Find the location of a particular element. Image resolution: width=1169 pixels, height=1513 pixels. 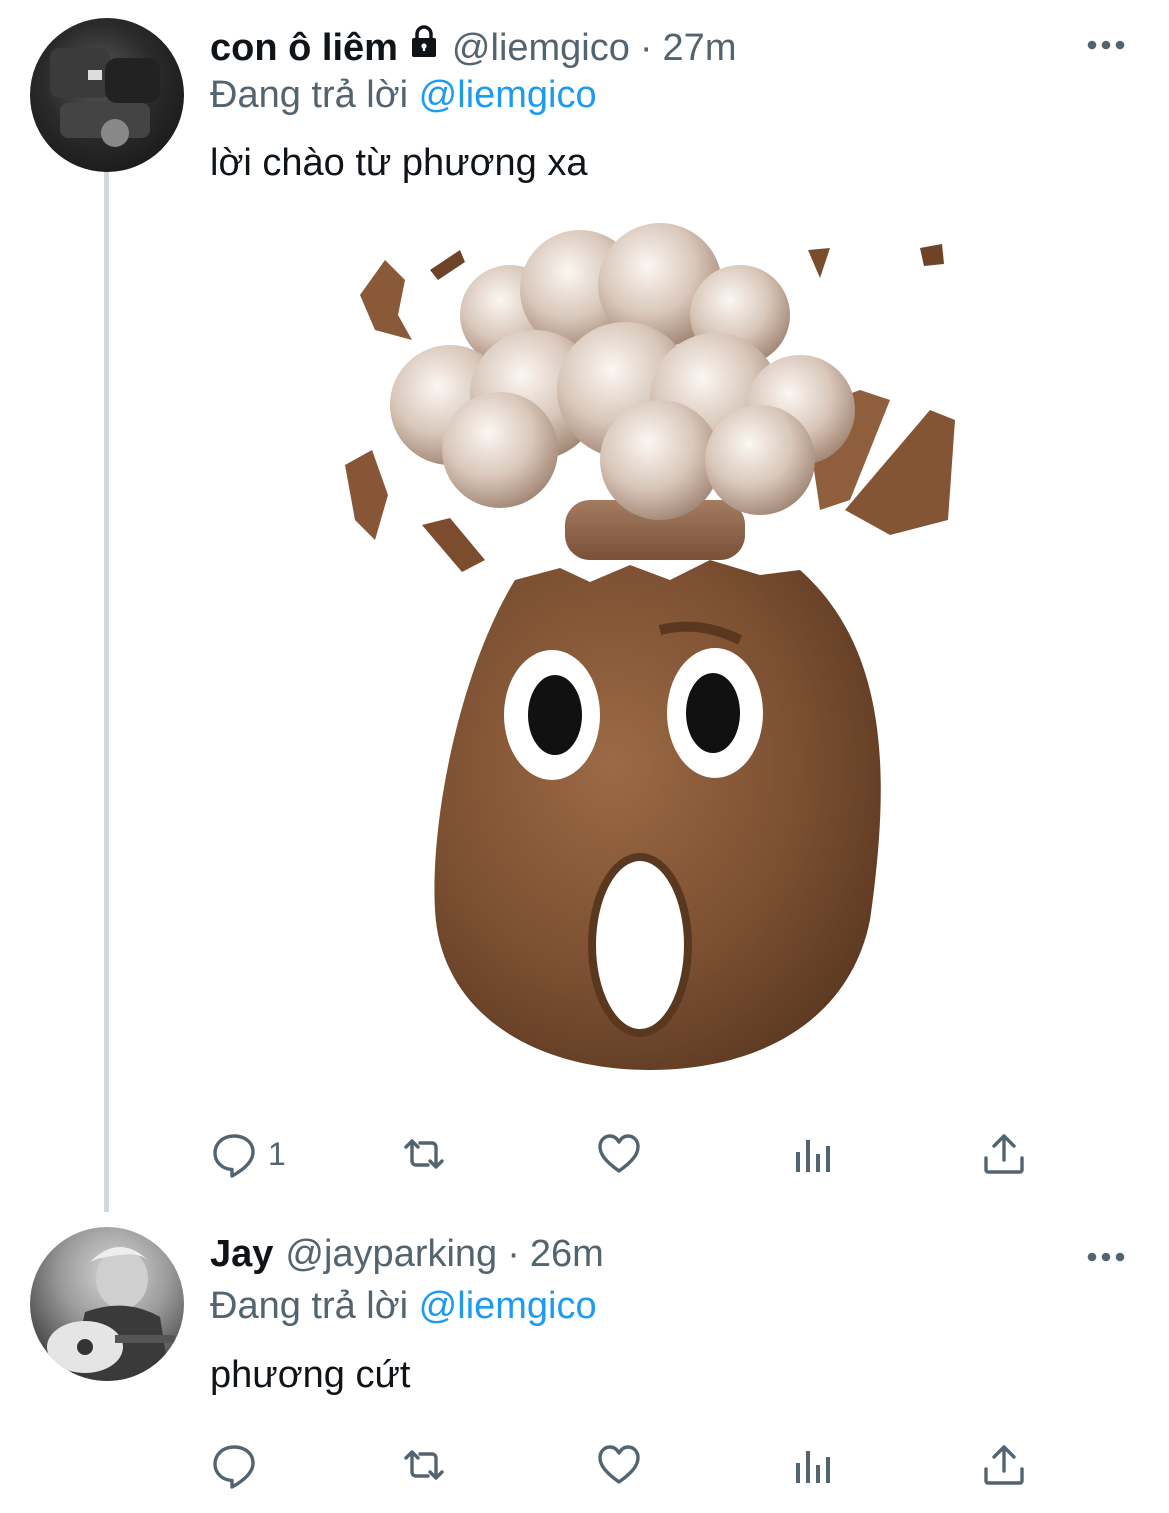

user-handle: @liemgico is located at coordinates (541, 48).